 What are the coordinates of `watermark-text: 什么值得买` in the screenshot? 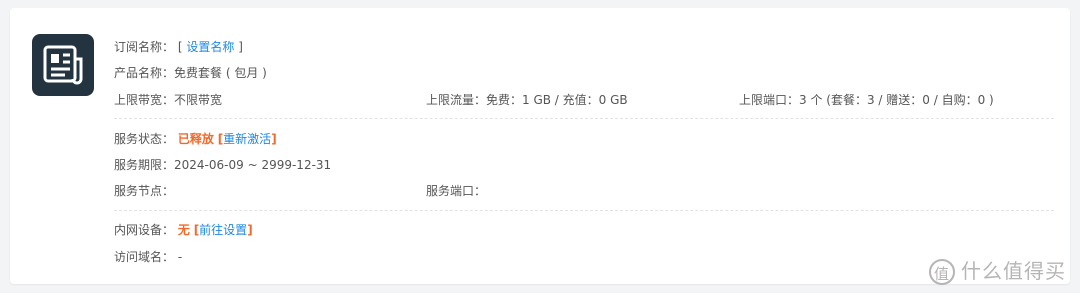 It's located at (1013, 270).